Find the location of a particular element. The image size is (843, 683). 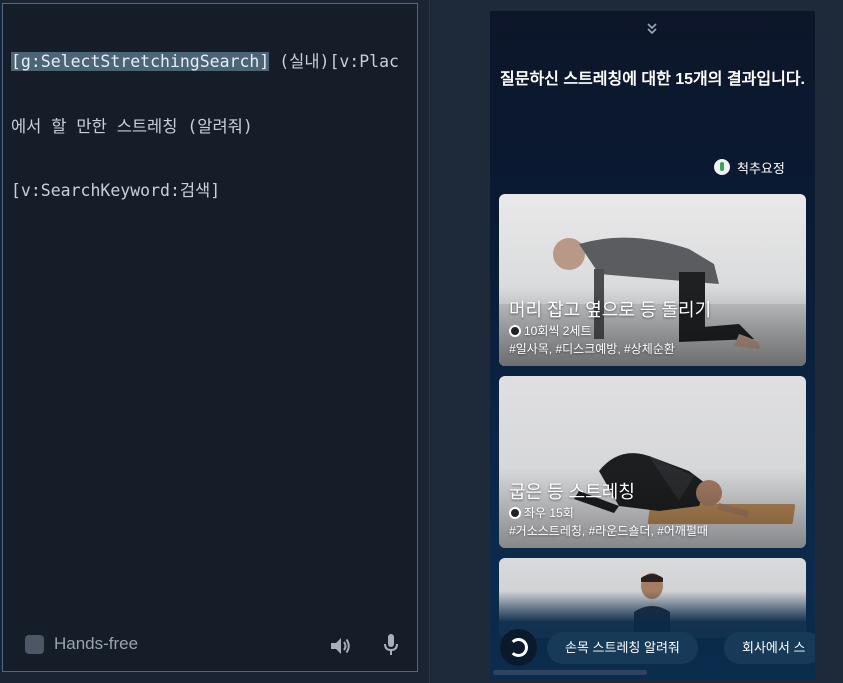

channel-name: 척추요정 is located at coordinates (761, 168).